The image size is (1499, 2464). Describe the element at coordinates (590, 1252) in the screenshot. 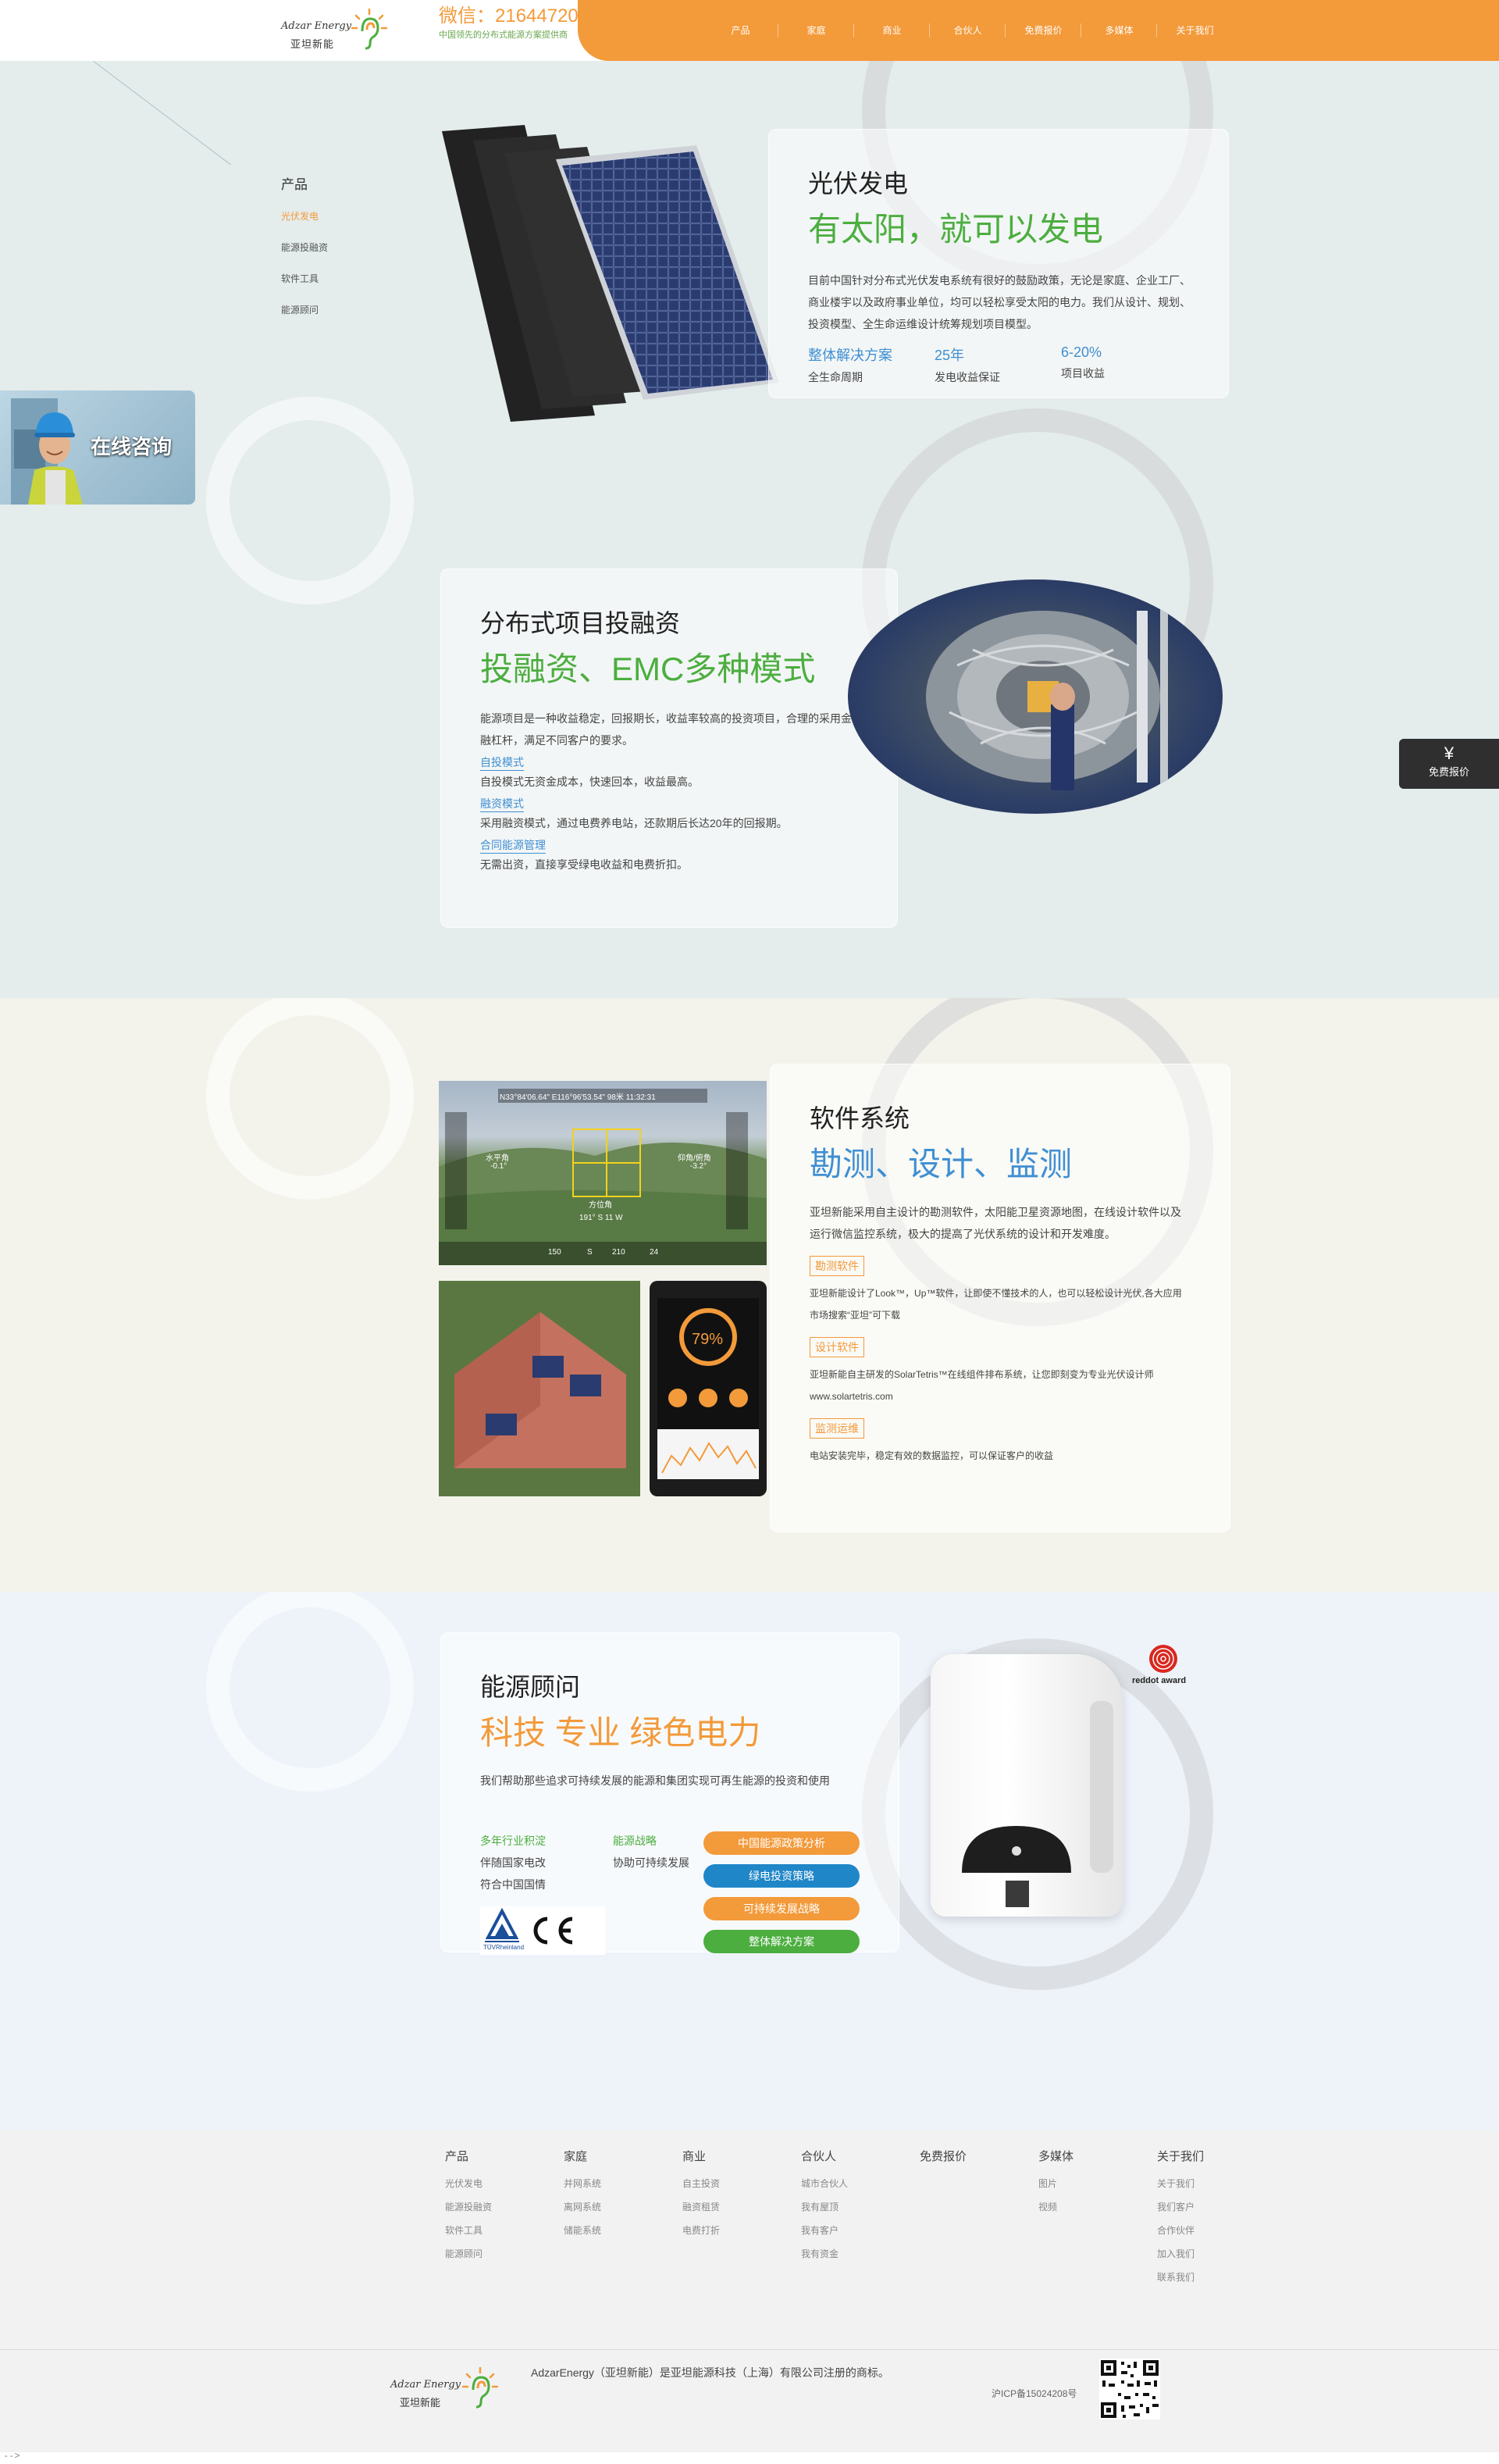

I see `survey-scale-tick: S` at that location.